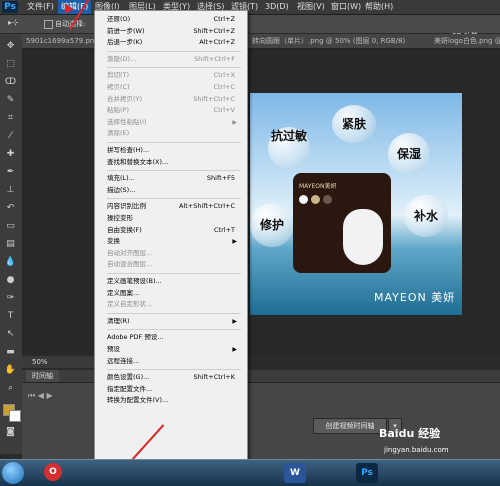 The height and width of the screenshot is (486, 500). What do you see at coordinates (410, 433) in the screenshot?
I see `baidu-watermark: Baidu 经验` at bounding box center [410, 433].